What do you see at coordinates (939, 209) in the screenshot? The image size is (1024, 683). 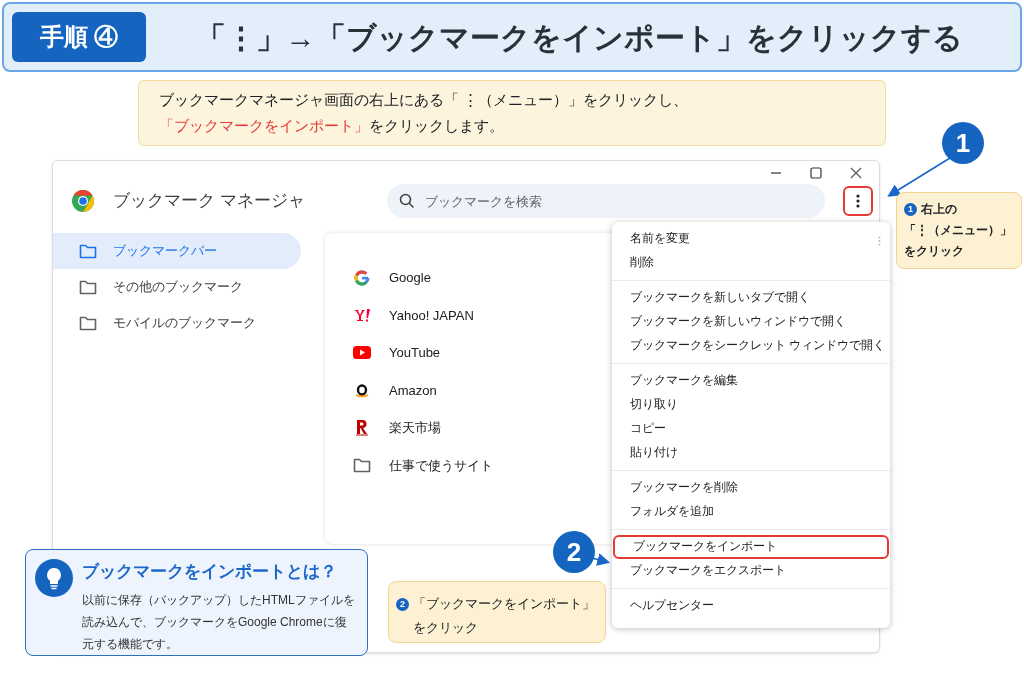 I see `callout-text: 右上の` at bounding box center [939, 209].